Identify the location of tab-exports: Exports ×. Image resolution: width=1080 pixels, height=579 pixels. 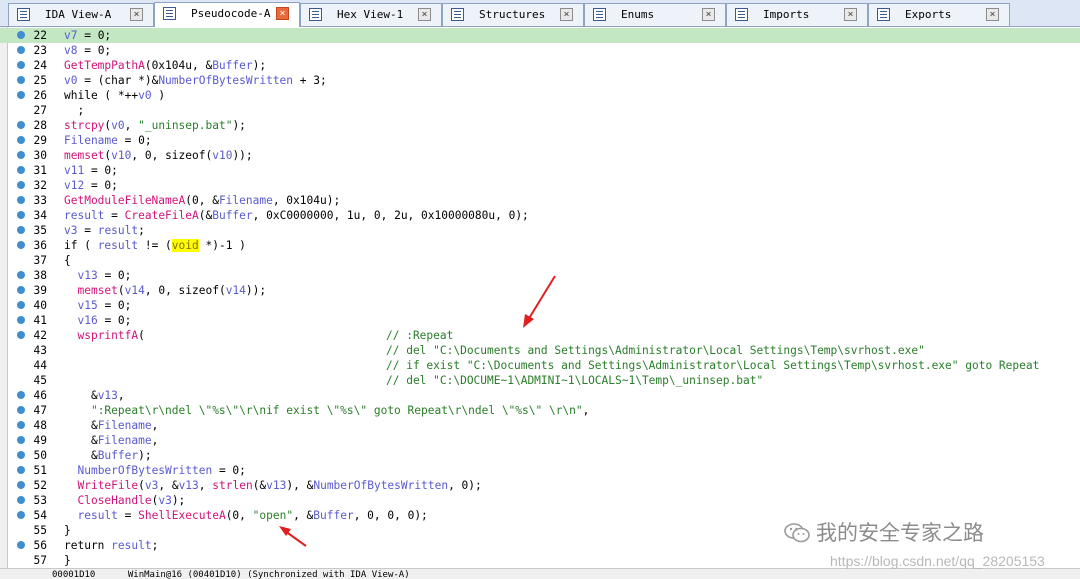
(939, 14).